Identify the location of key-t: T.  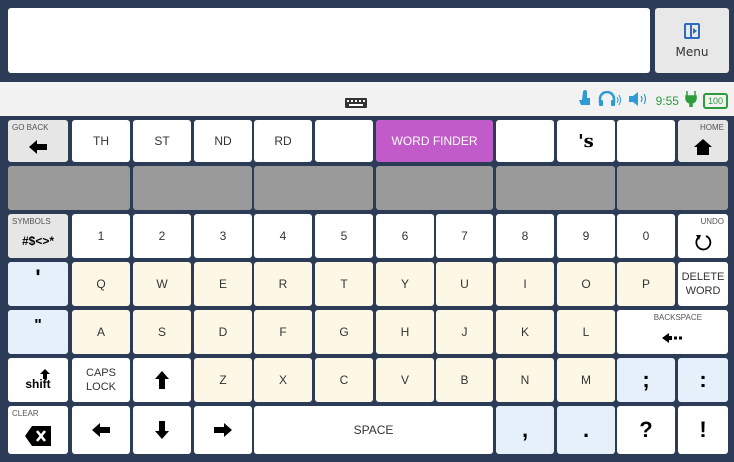
(344, 284).